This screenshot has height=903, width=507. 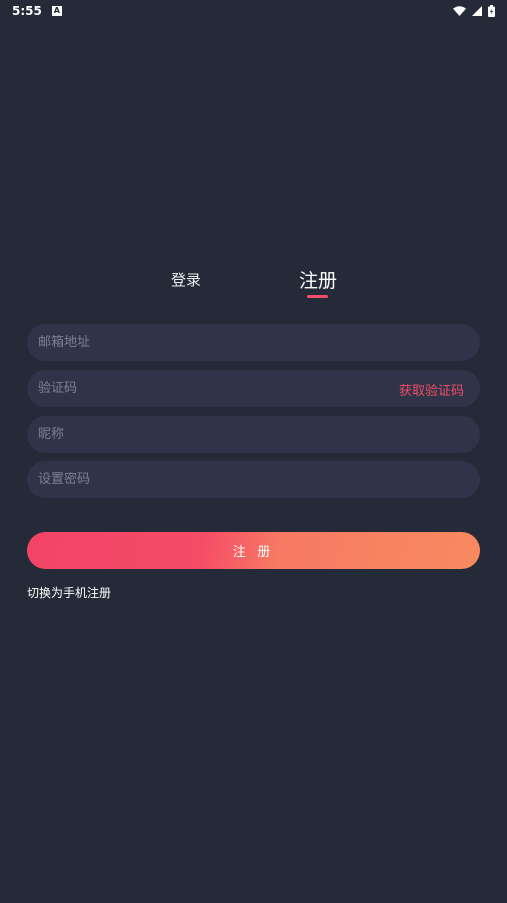 What do you see at coordinates (69, 592) in the screenshot?
I see `switch-to-phone-register-link: 切换为手机注册` at bounding box center [69, 592].